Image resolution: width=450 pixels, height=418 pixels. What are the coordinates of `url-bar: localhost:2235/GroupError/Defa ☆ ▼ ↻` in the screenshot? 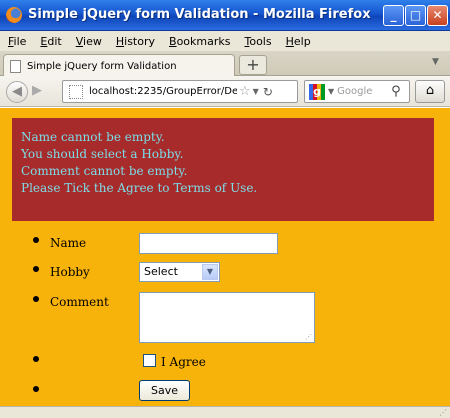 It's located at (180, 91).